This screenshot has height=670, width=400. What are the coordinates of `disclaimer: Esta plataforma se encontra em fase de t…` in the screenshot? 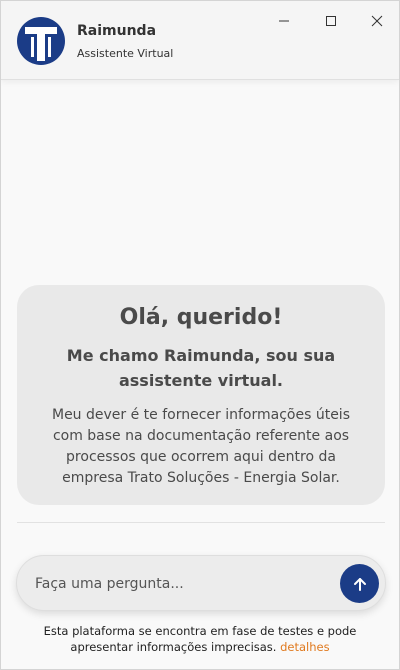 It's located at (200, 639).